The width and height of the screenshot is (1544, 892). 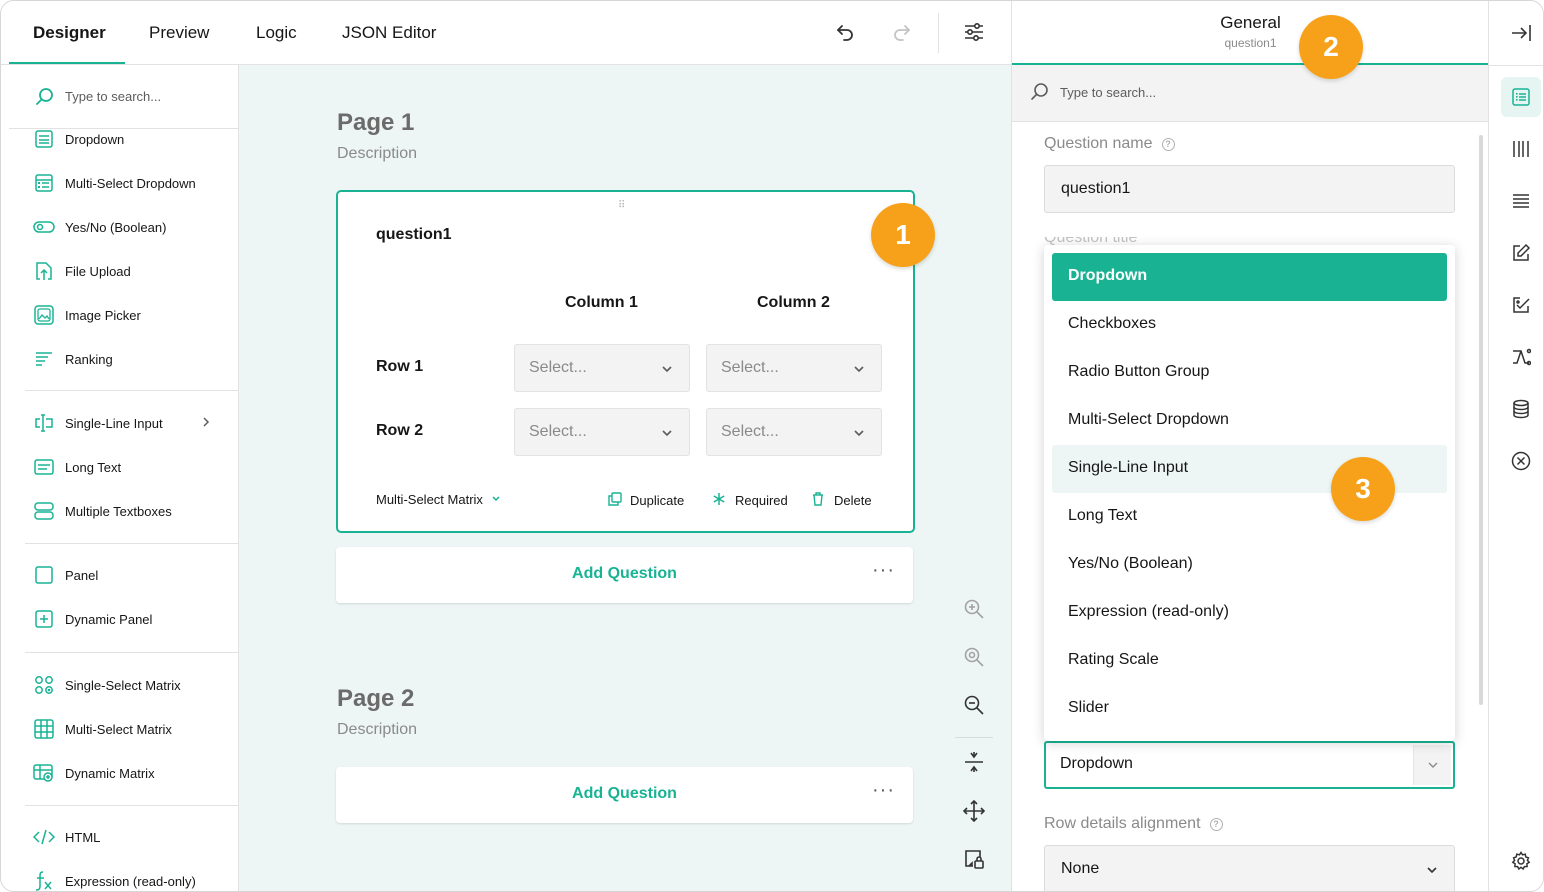 I want to click on row-details-alignment-select: None, so click(x=1249, y=868).